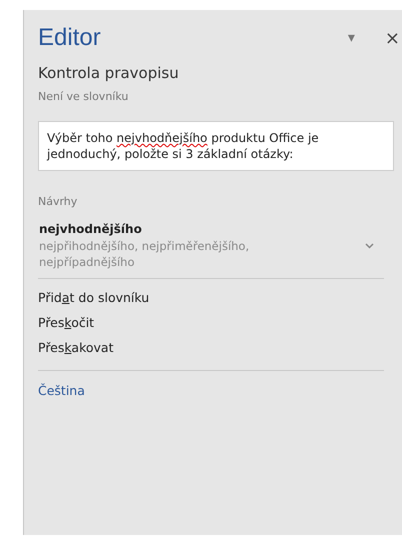 Image resolution: width=402 pixels, height=538 pixels. I want to click on chevron-icon, so click(369, 246).